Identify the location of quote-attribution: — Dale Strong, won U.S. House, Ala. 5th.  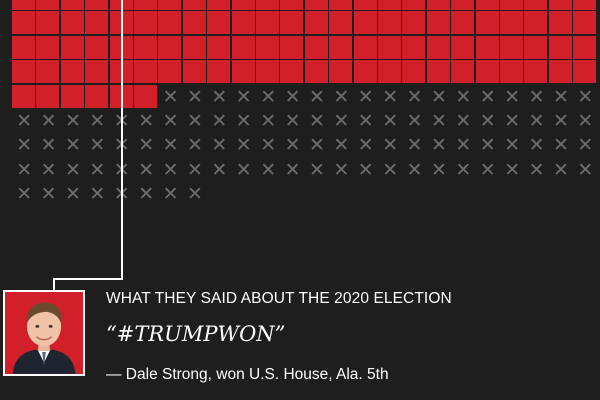
(247, 374).